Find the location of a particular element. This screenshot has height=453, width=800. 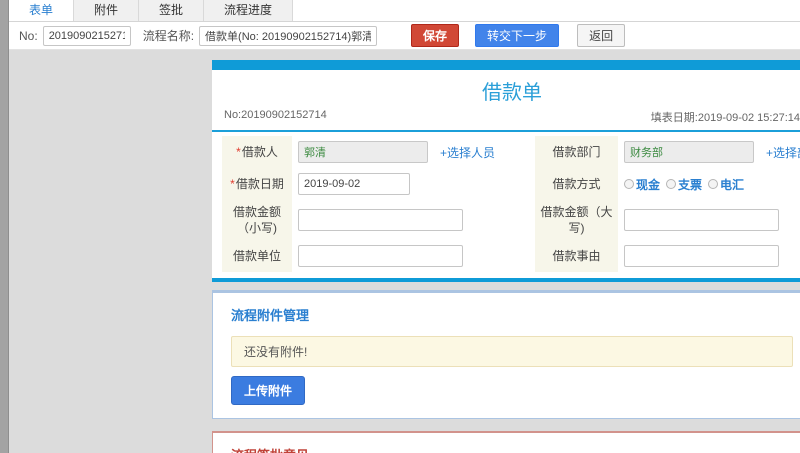

tab-attachments: 附件 is located at coordinates (107, 10).